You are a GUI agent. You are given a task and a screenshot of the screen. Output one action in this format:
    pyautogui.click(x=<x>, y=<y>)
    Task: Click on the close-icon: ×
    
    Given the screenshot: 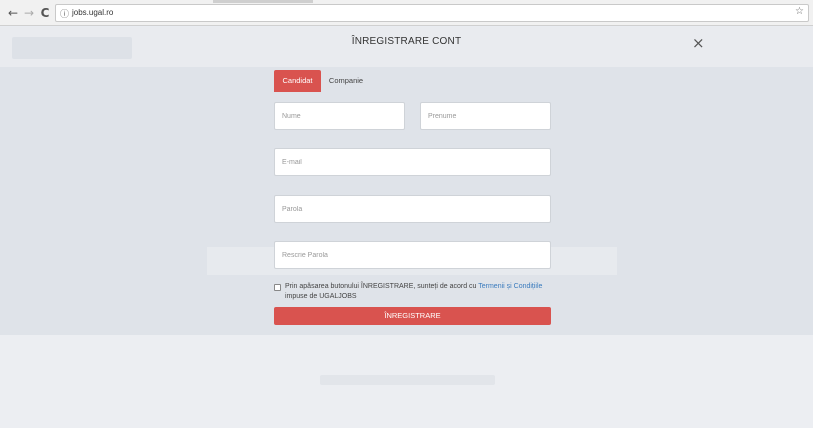 What is the action you would take?
    pyautogui.click(x=698, y=43)
    